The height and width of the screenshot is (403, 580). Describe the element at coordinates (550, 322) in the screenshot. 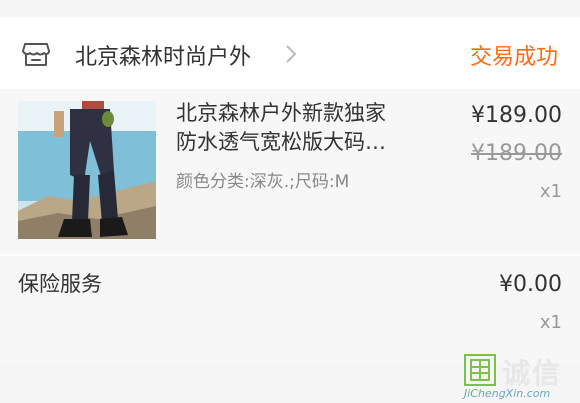

I see `insurance-quantity: x1` at that location.